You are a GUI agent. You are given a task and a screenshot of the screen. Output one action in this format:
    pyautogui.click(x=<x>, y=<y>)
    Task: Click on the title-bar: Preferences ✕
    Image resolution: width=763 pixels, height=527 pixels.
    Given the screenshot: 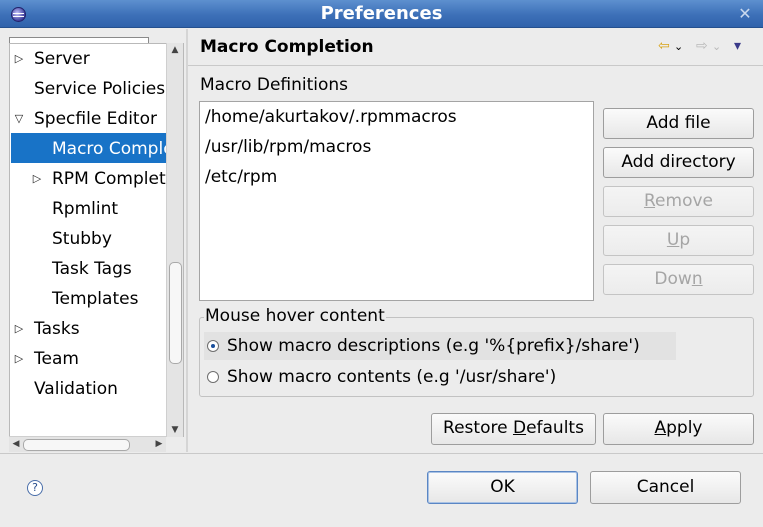 What is the action you would take?
    pyautogui.click(x=381, y=14)
    